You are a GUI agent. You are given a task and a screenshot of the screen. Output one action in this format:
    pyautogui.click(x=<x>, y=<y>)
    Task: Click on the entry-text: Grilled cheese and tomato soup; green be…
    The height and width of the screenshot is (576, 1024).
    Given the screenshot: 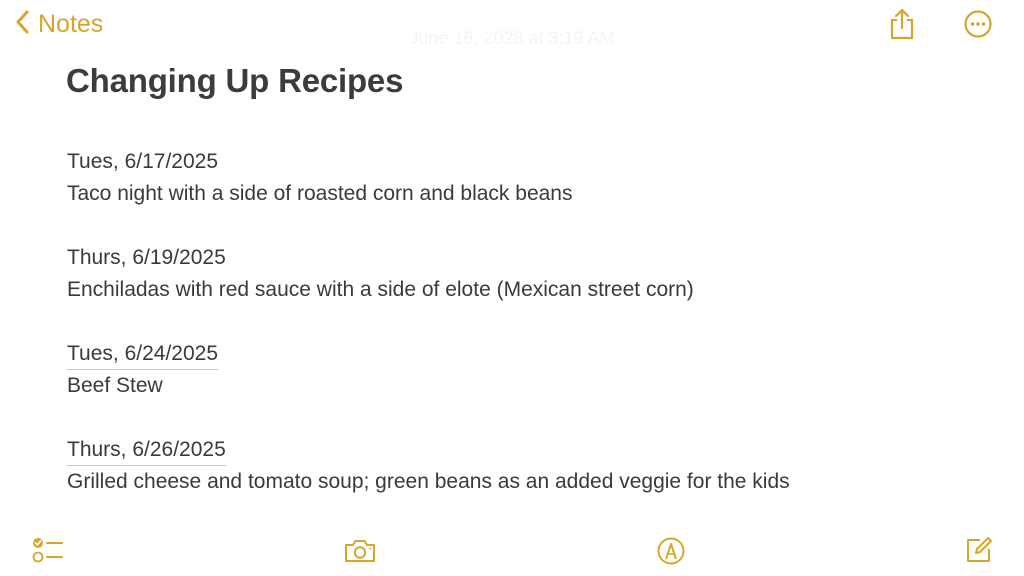 What is the action you would take?
    pyautogui.click(x=428, y=481)
    